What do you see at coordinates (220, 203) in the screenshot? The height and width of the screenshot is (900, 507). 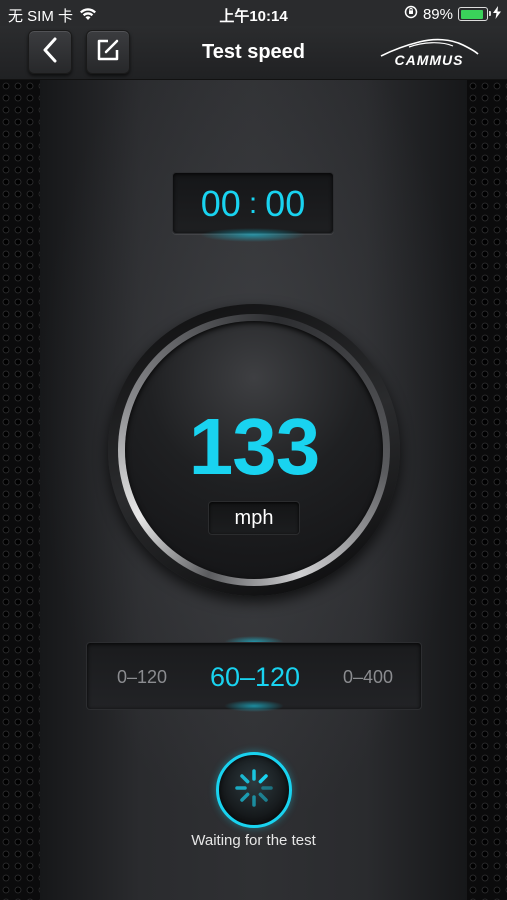 I see `timer-minutes: 00` at bounding box center [220, 203].